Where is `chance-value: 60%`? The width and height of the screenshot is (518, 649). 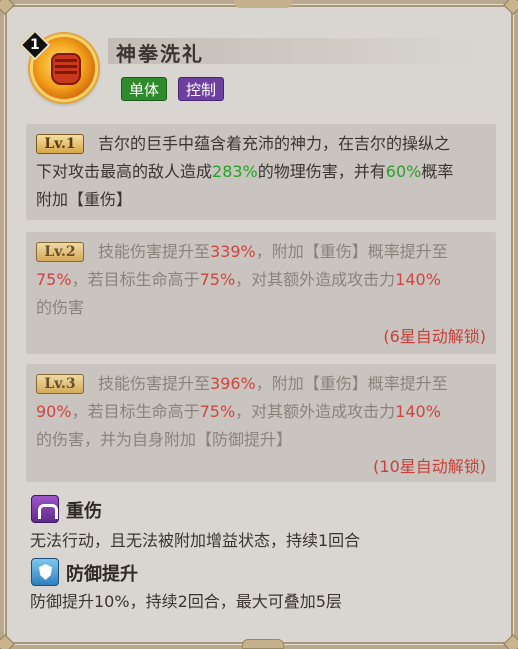 chance-value: 60% is located at coordinates (403, 171).